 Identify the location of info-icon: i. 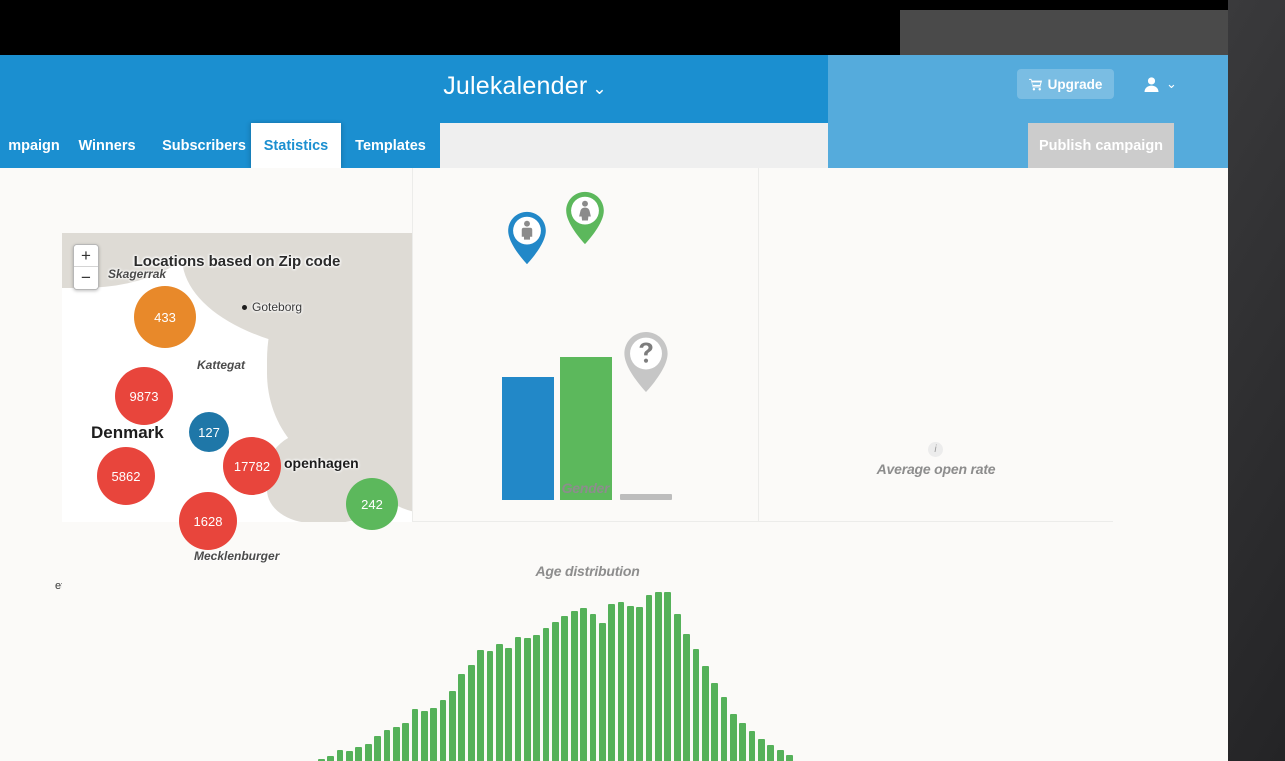
(935, 449).